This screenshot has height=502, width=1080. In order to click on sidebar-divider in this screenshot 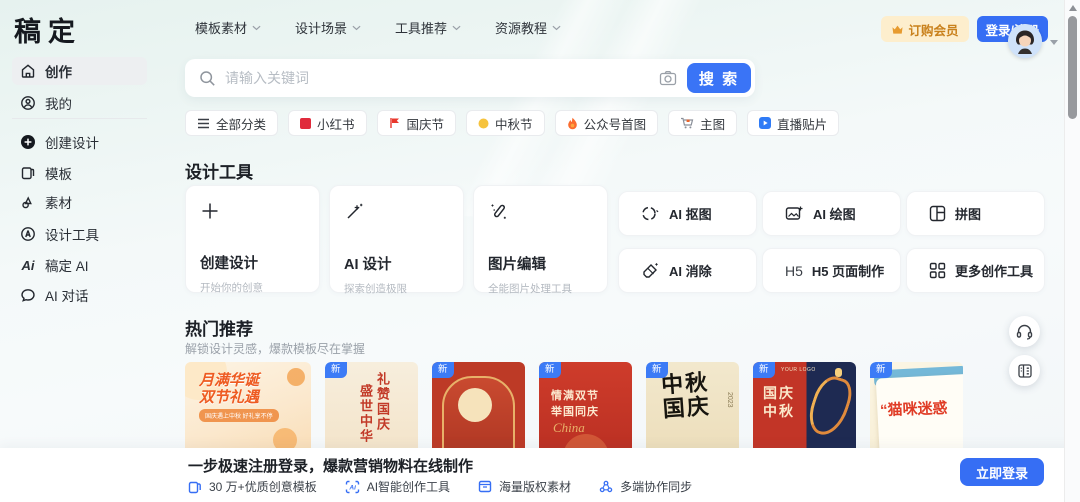, I will do `click(79, 118)`.